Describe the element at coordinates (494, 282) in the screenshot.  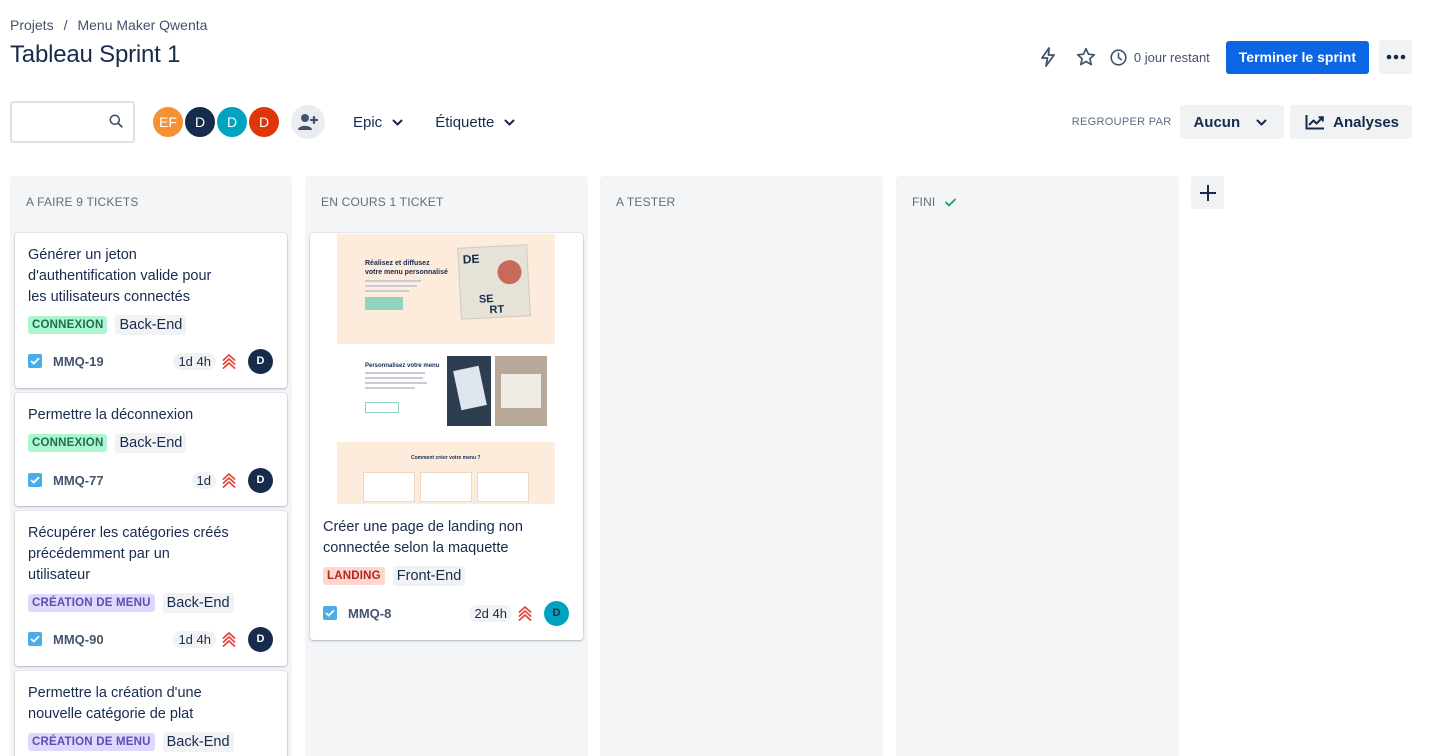
I see `menu-photo: DE SE RT` at that location.